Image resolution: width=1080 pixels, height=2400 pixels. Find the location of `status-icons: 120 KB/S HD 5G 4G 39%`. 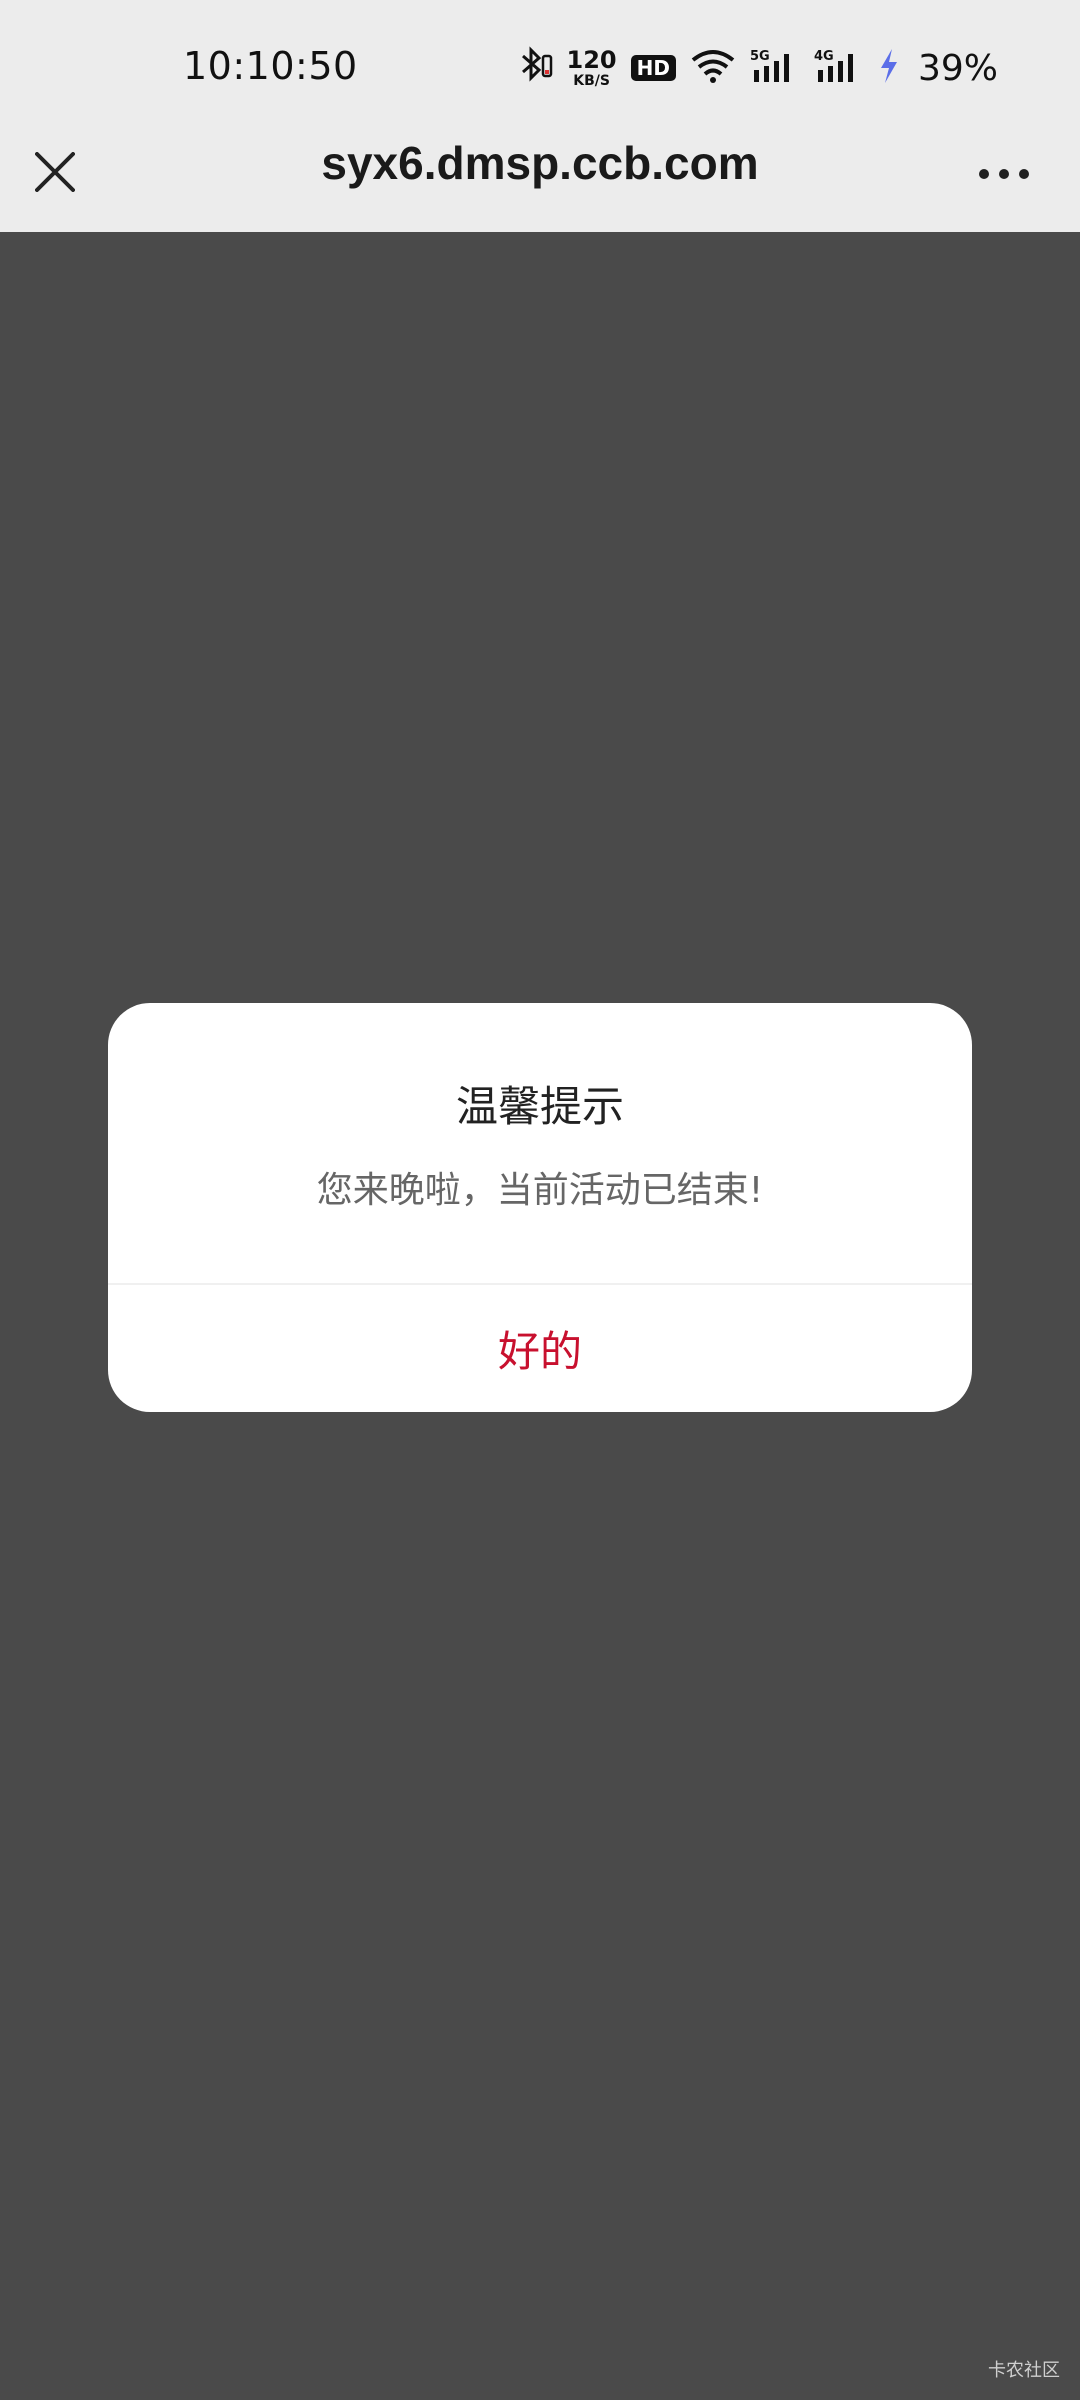

status-icons: 120 KB/S HD 5G 4G 39% is located at coordinates (757, 68).